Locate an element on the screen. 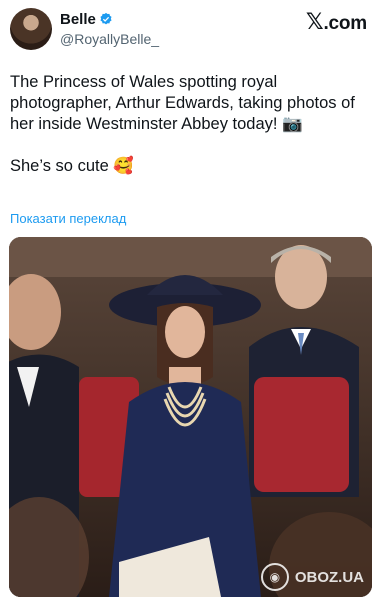 This screenshot has width=381, height=600. x-logo-icon: 𝕏 is located at coordinates (314, 21).